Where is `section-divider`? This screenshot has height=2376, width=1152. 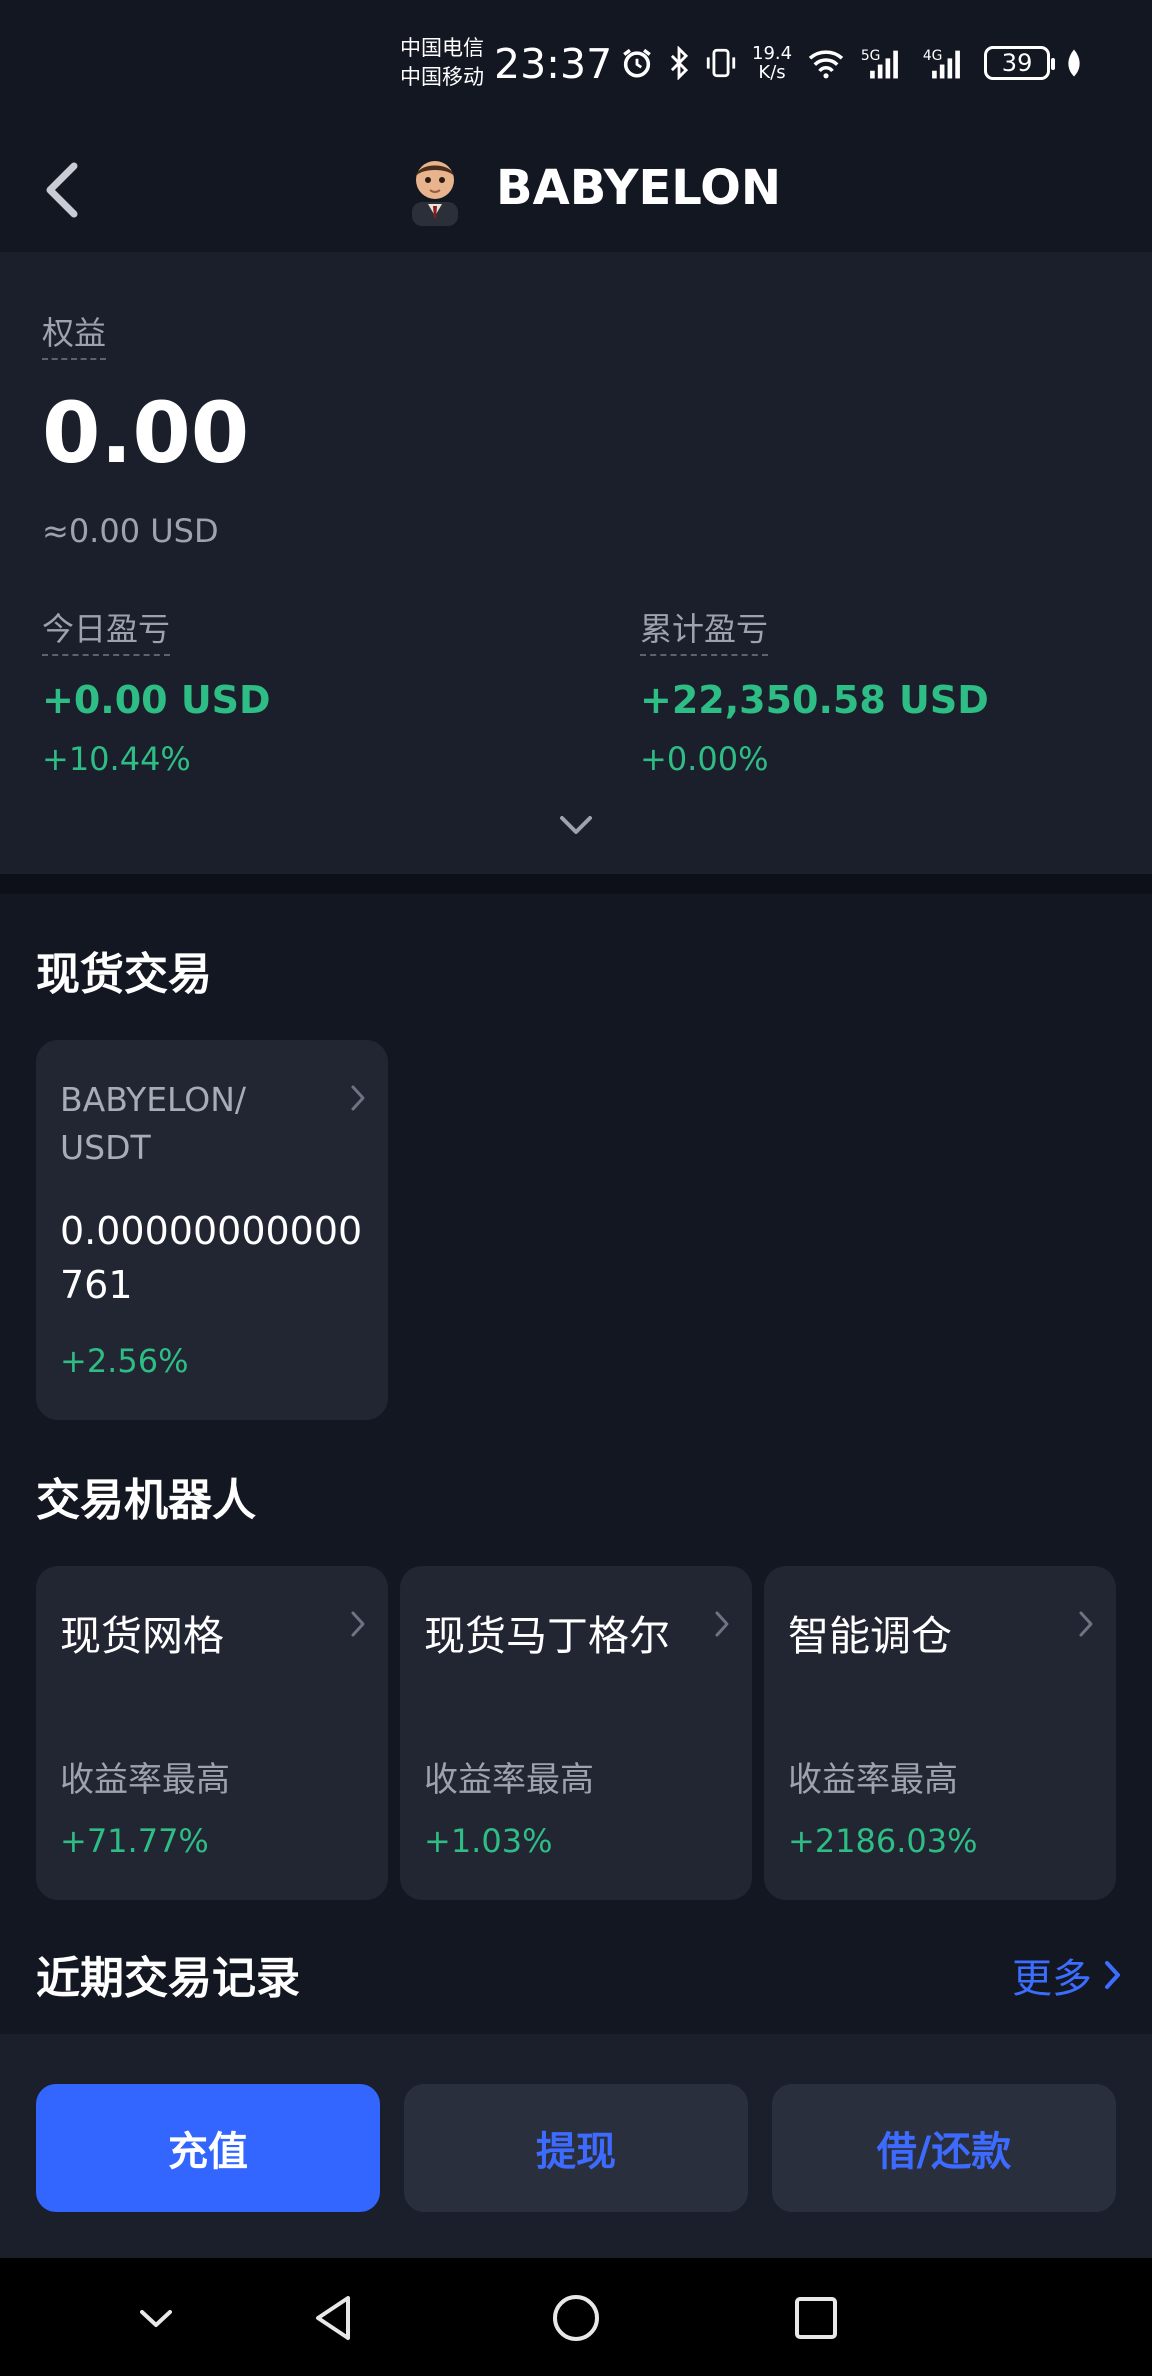 section-divider is located at coordinates (576, 884).